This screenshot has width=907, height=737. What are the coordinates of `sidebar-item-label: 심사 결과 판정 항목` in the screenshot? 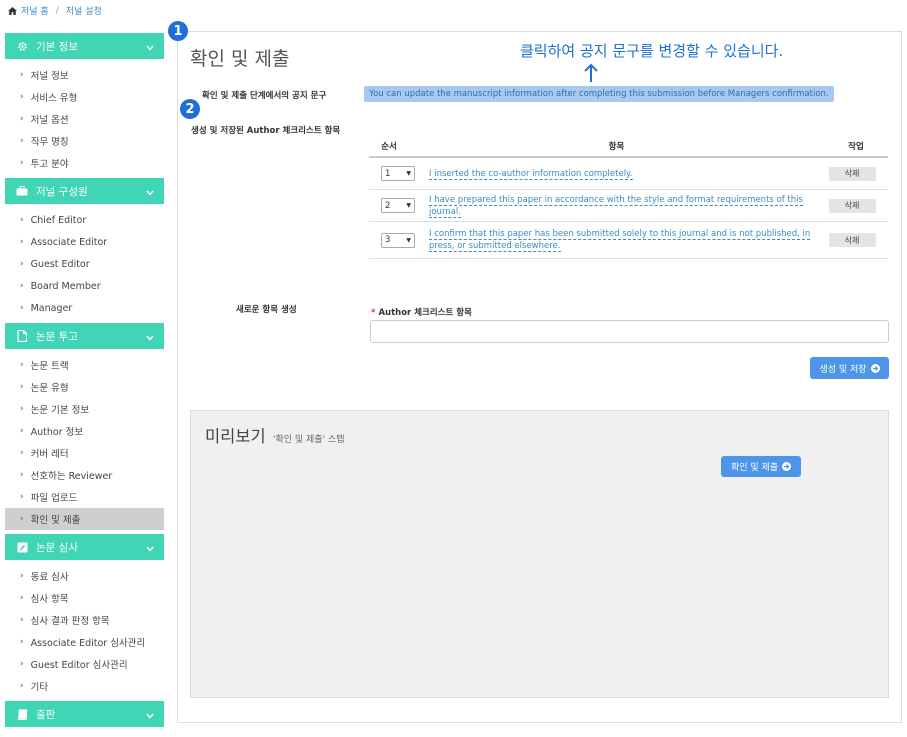 It's located at (70, 621).